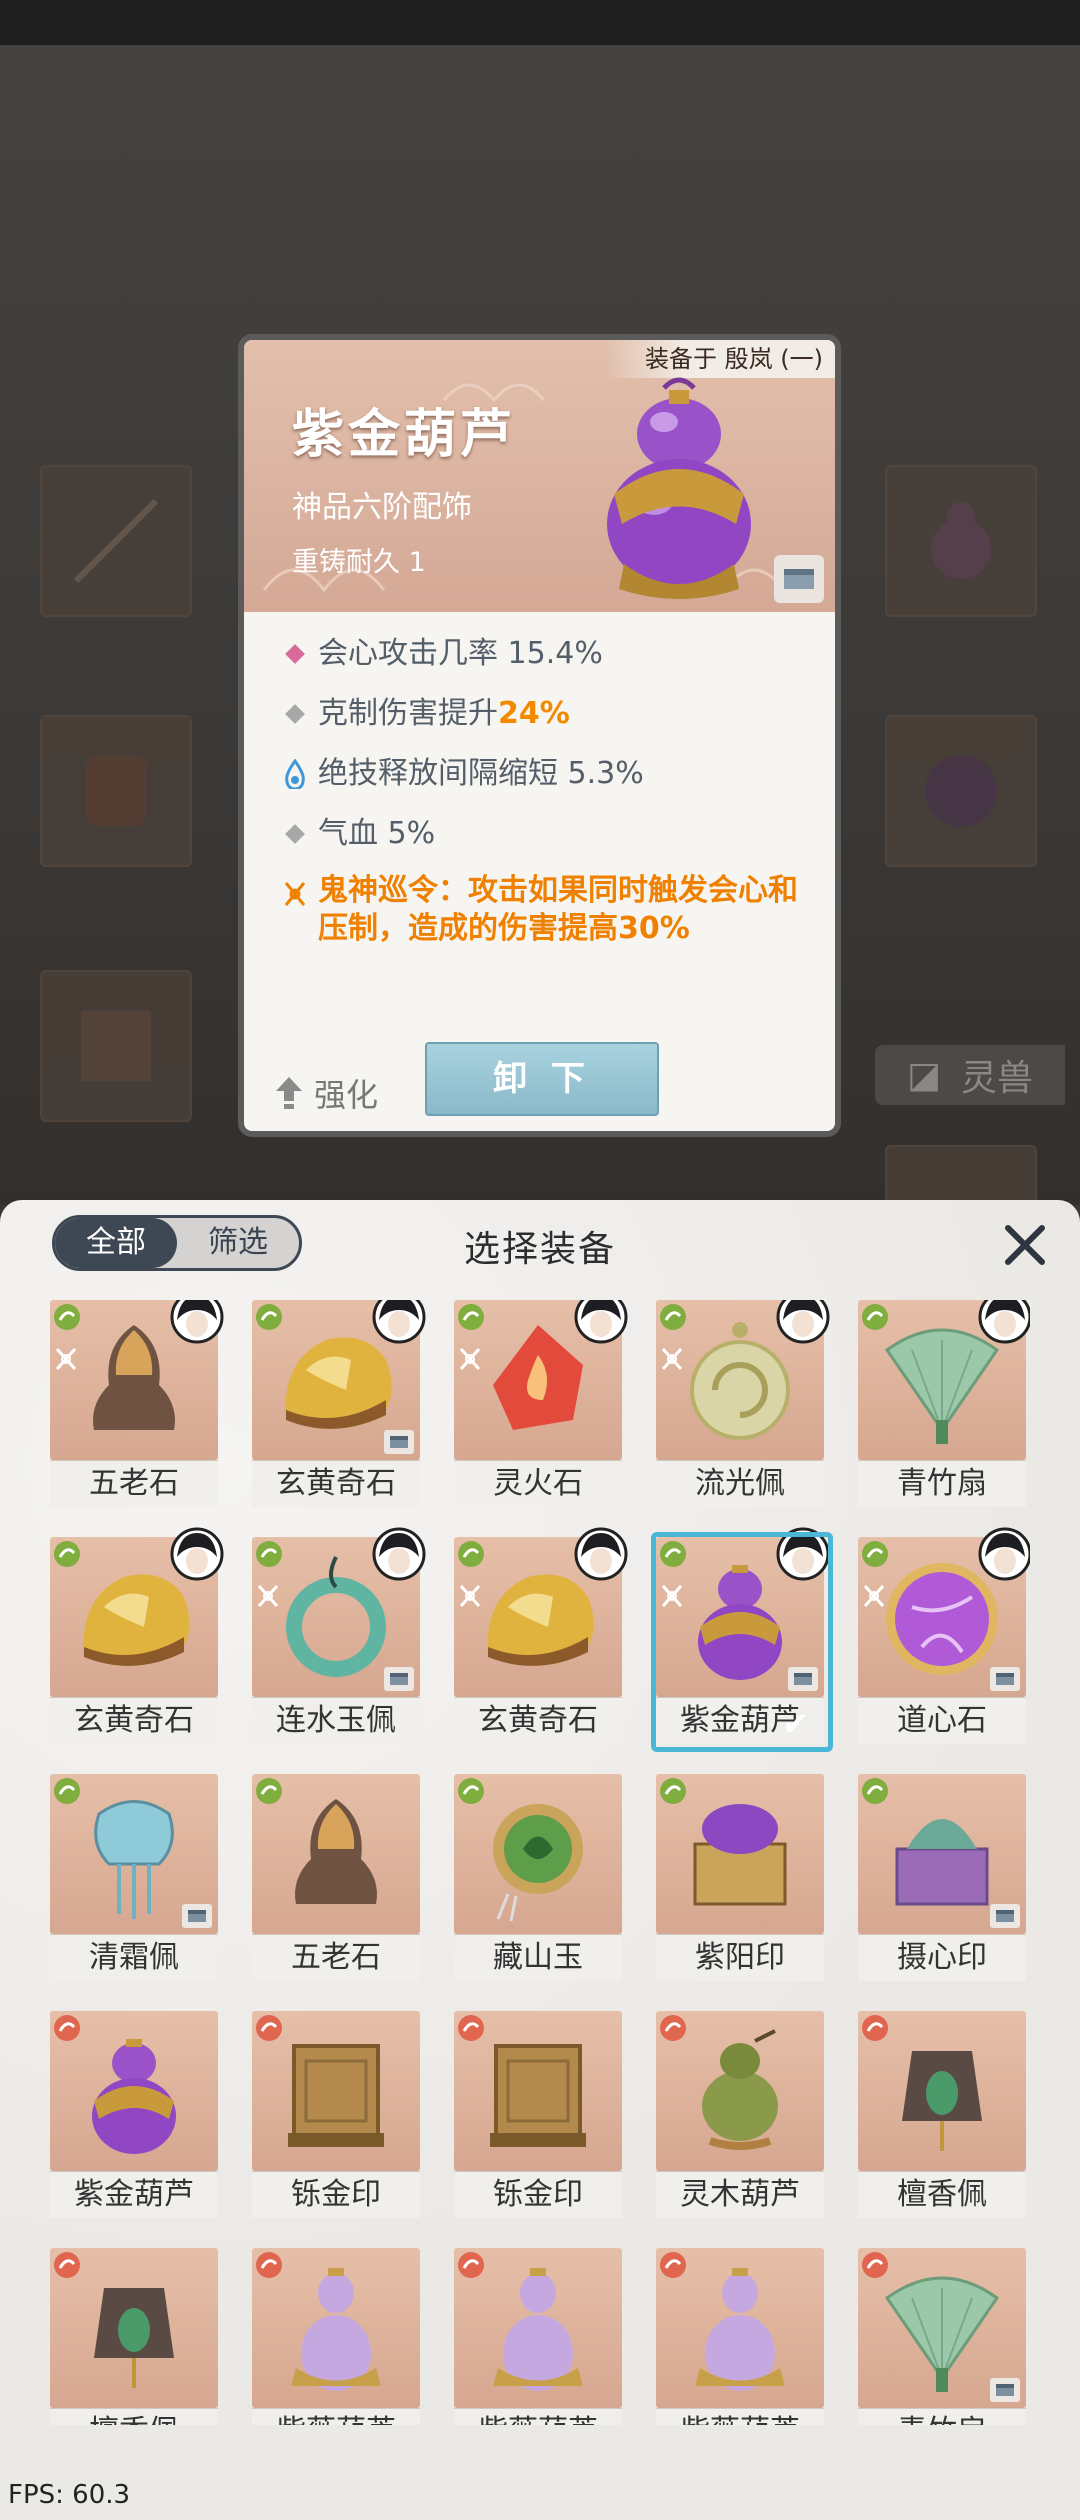  I want to click on item-reforge-durability: 重铸耐久 1, so click(359, 562).